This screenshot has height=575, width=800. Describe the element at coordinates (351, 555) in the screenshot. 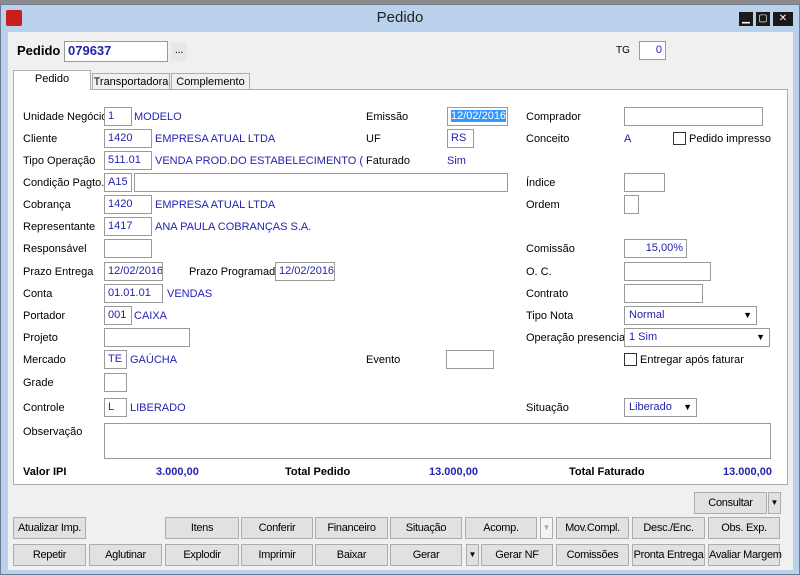

I see `baixar-button: Baixar` at that location.